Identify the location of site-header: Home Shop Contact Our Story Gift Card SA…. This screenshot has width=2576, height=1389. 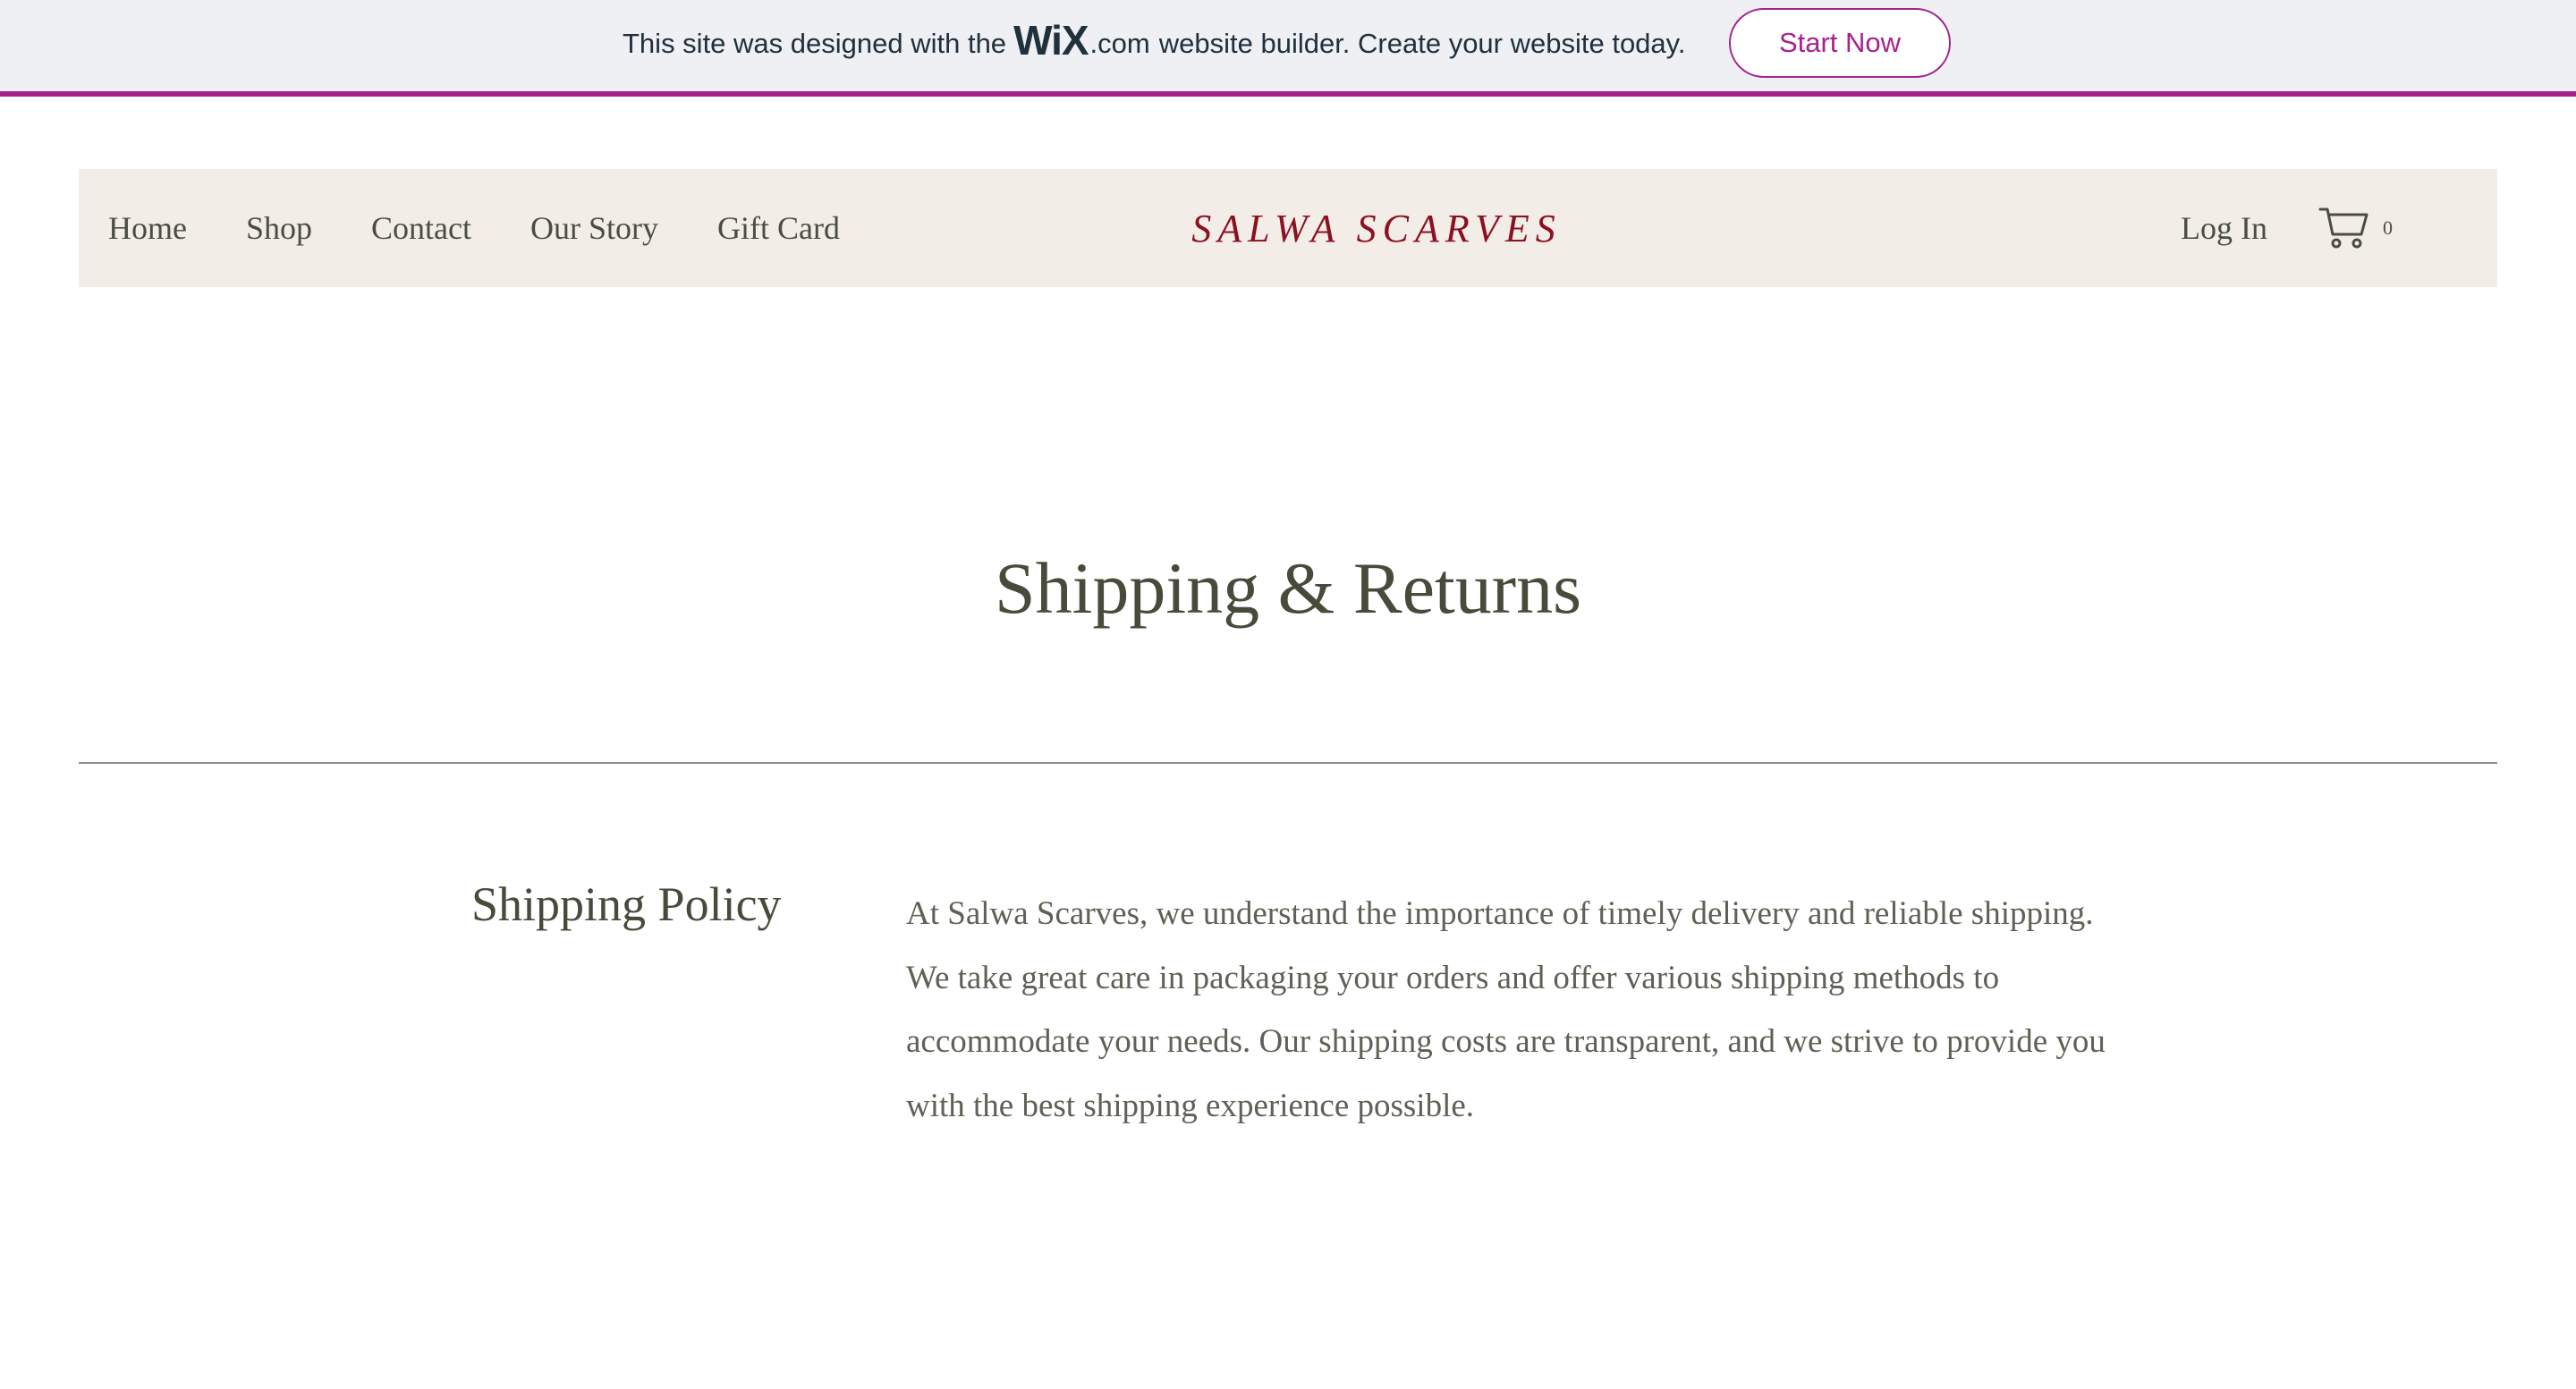
(1288, 228).